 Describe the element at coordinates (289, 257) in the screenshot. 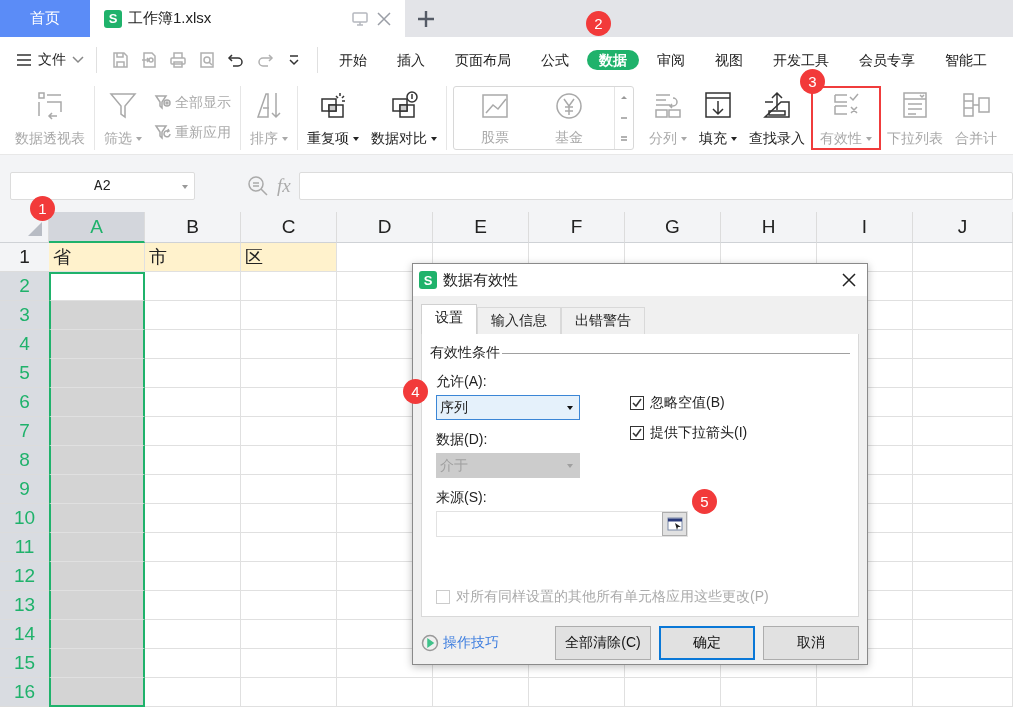

I see `table-cell: 区` at that location.